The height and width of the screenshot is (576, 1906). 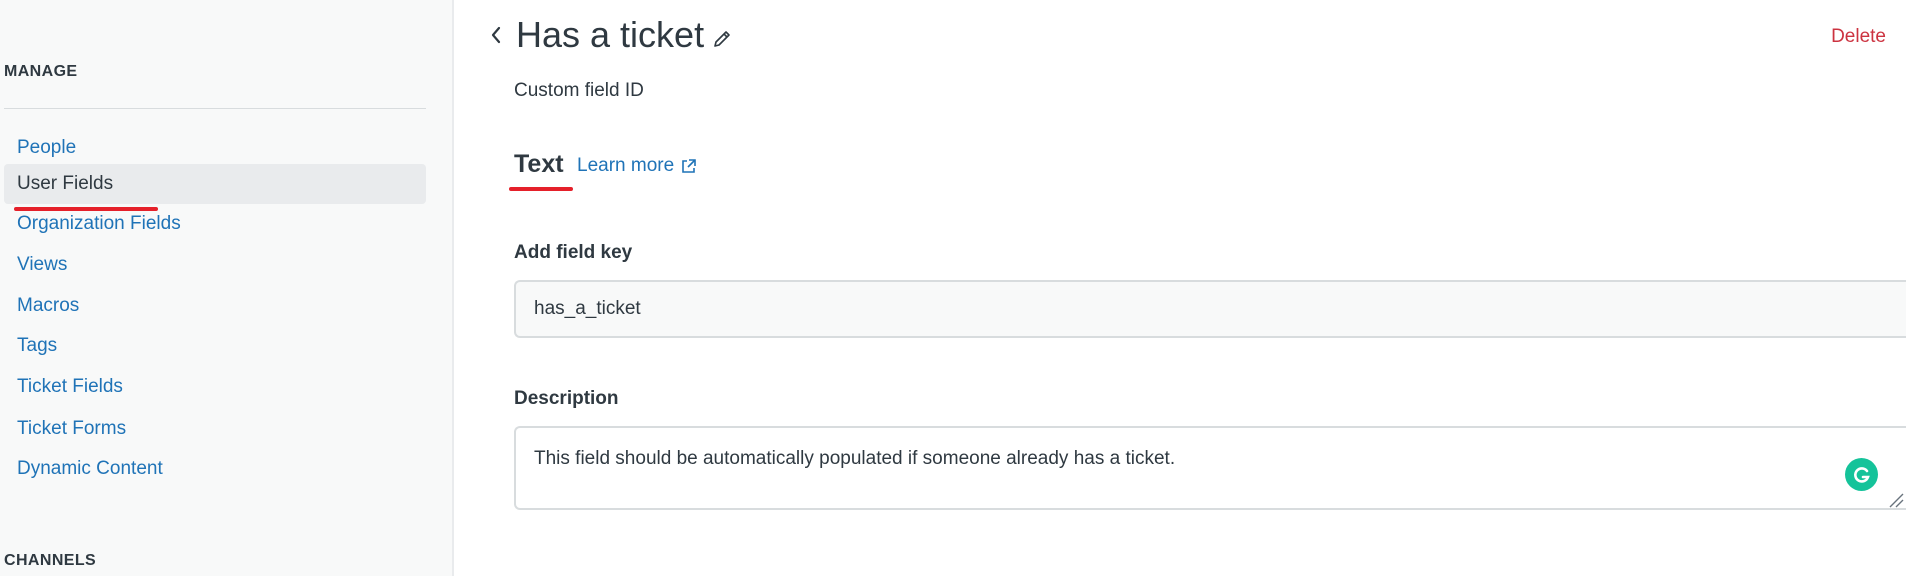 What do you see at coordinates (215, 224) in the screenshot?
I see `sidebar-item-organization-fields: Organization Fields` at bounding box center [215, 224].